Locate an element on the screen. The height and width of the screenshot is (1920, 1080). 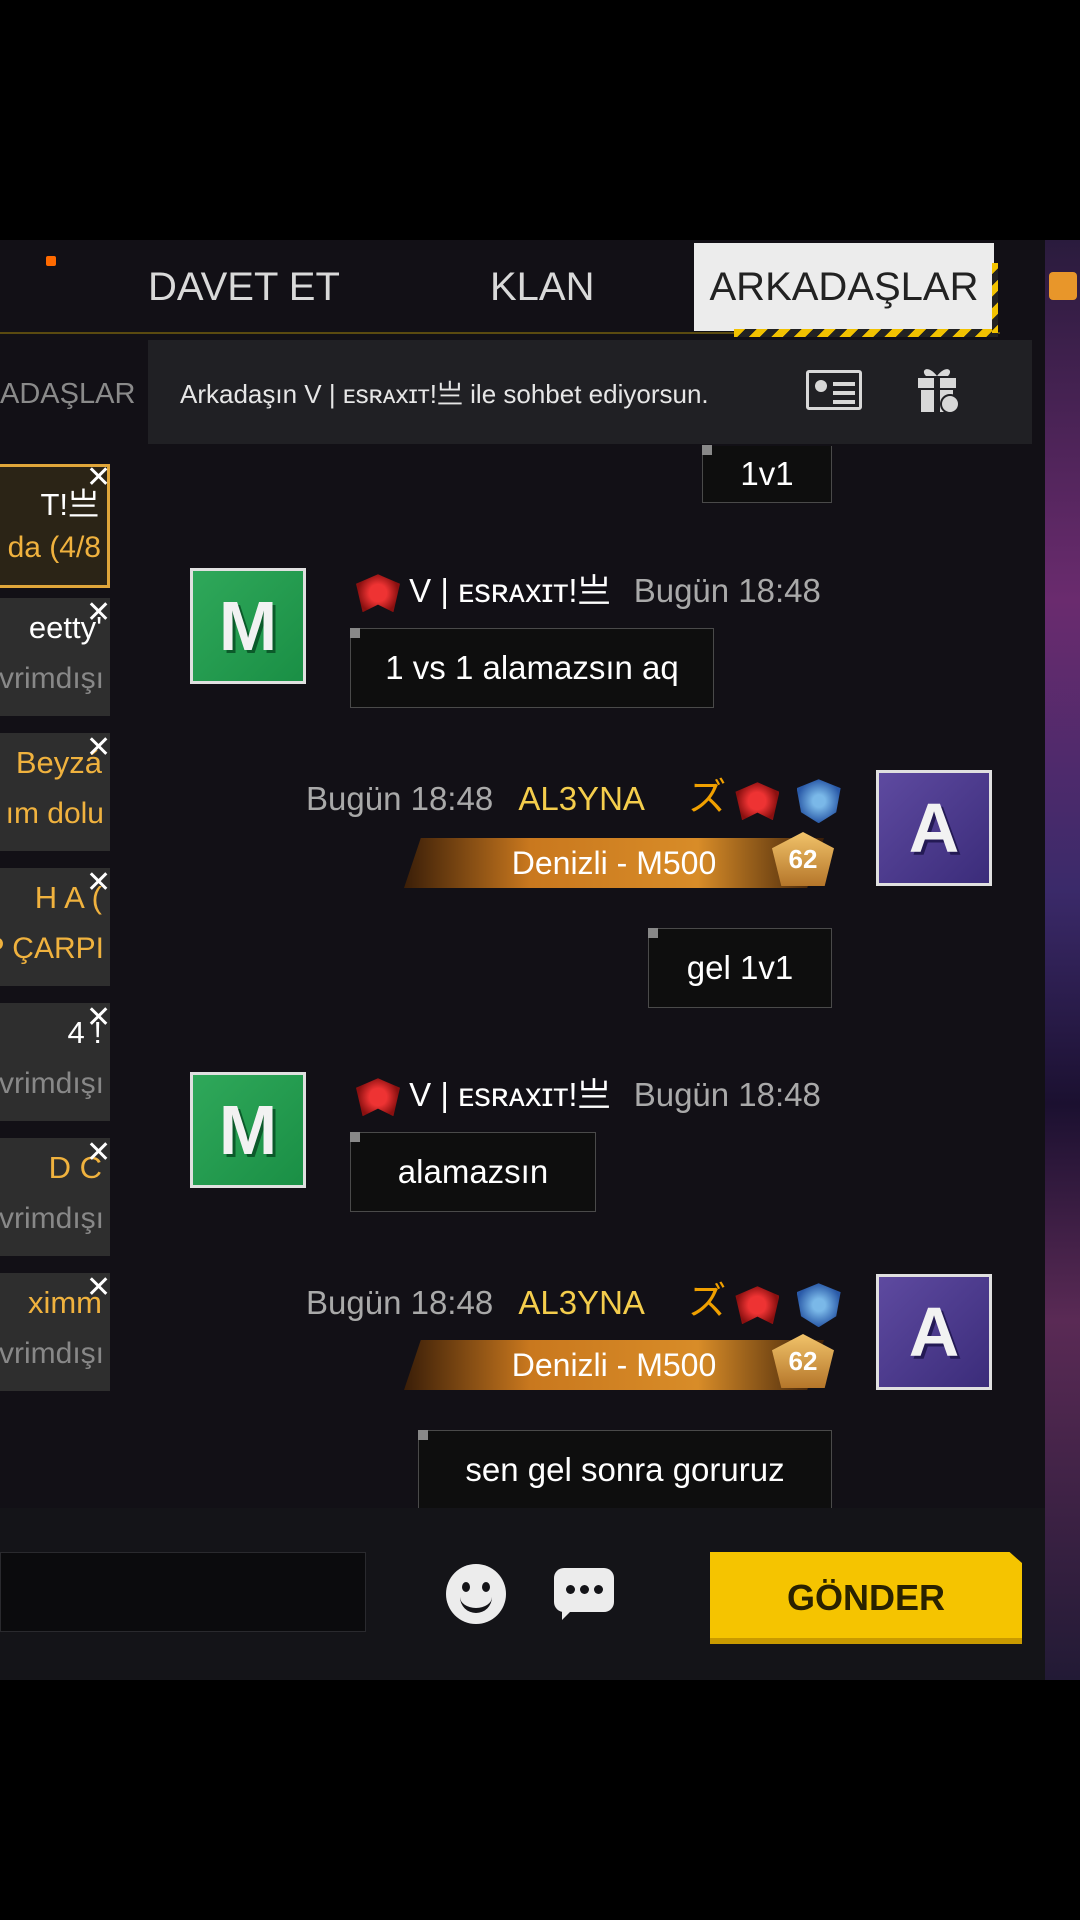
message-bubble: 1v1 is located at coordinates (767, 474).